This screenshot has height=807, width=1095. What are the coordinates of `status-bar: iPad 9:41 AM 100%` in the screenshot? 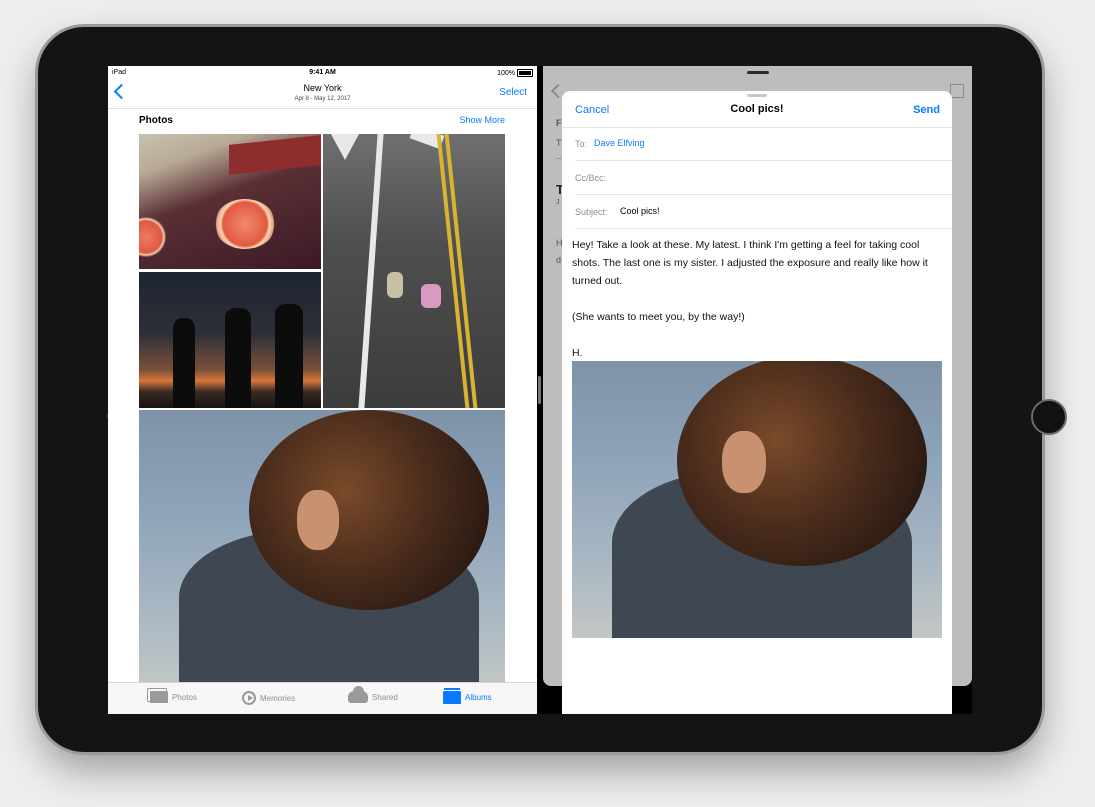 It's located at (322, 73).